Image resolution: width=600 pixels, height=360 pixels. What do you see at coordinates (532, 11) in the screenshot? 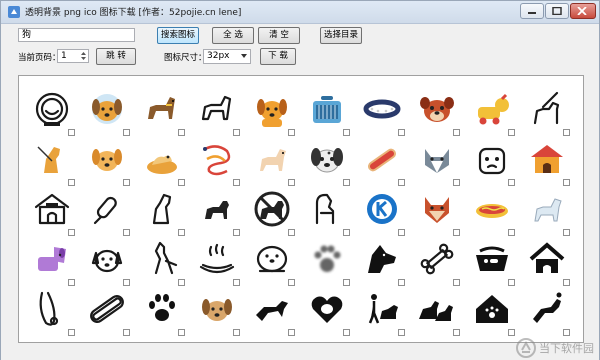
I see `minimize-button` at bounding box center [532, 11].